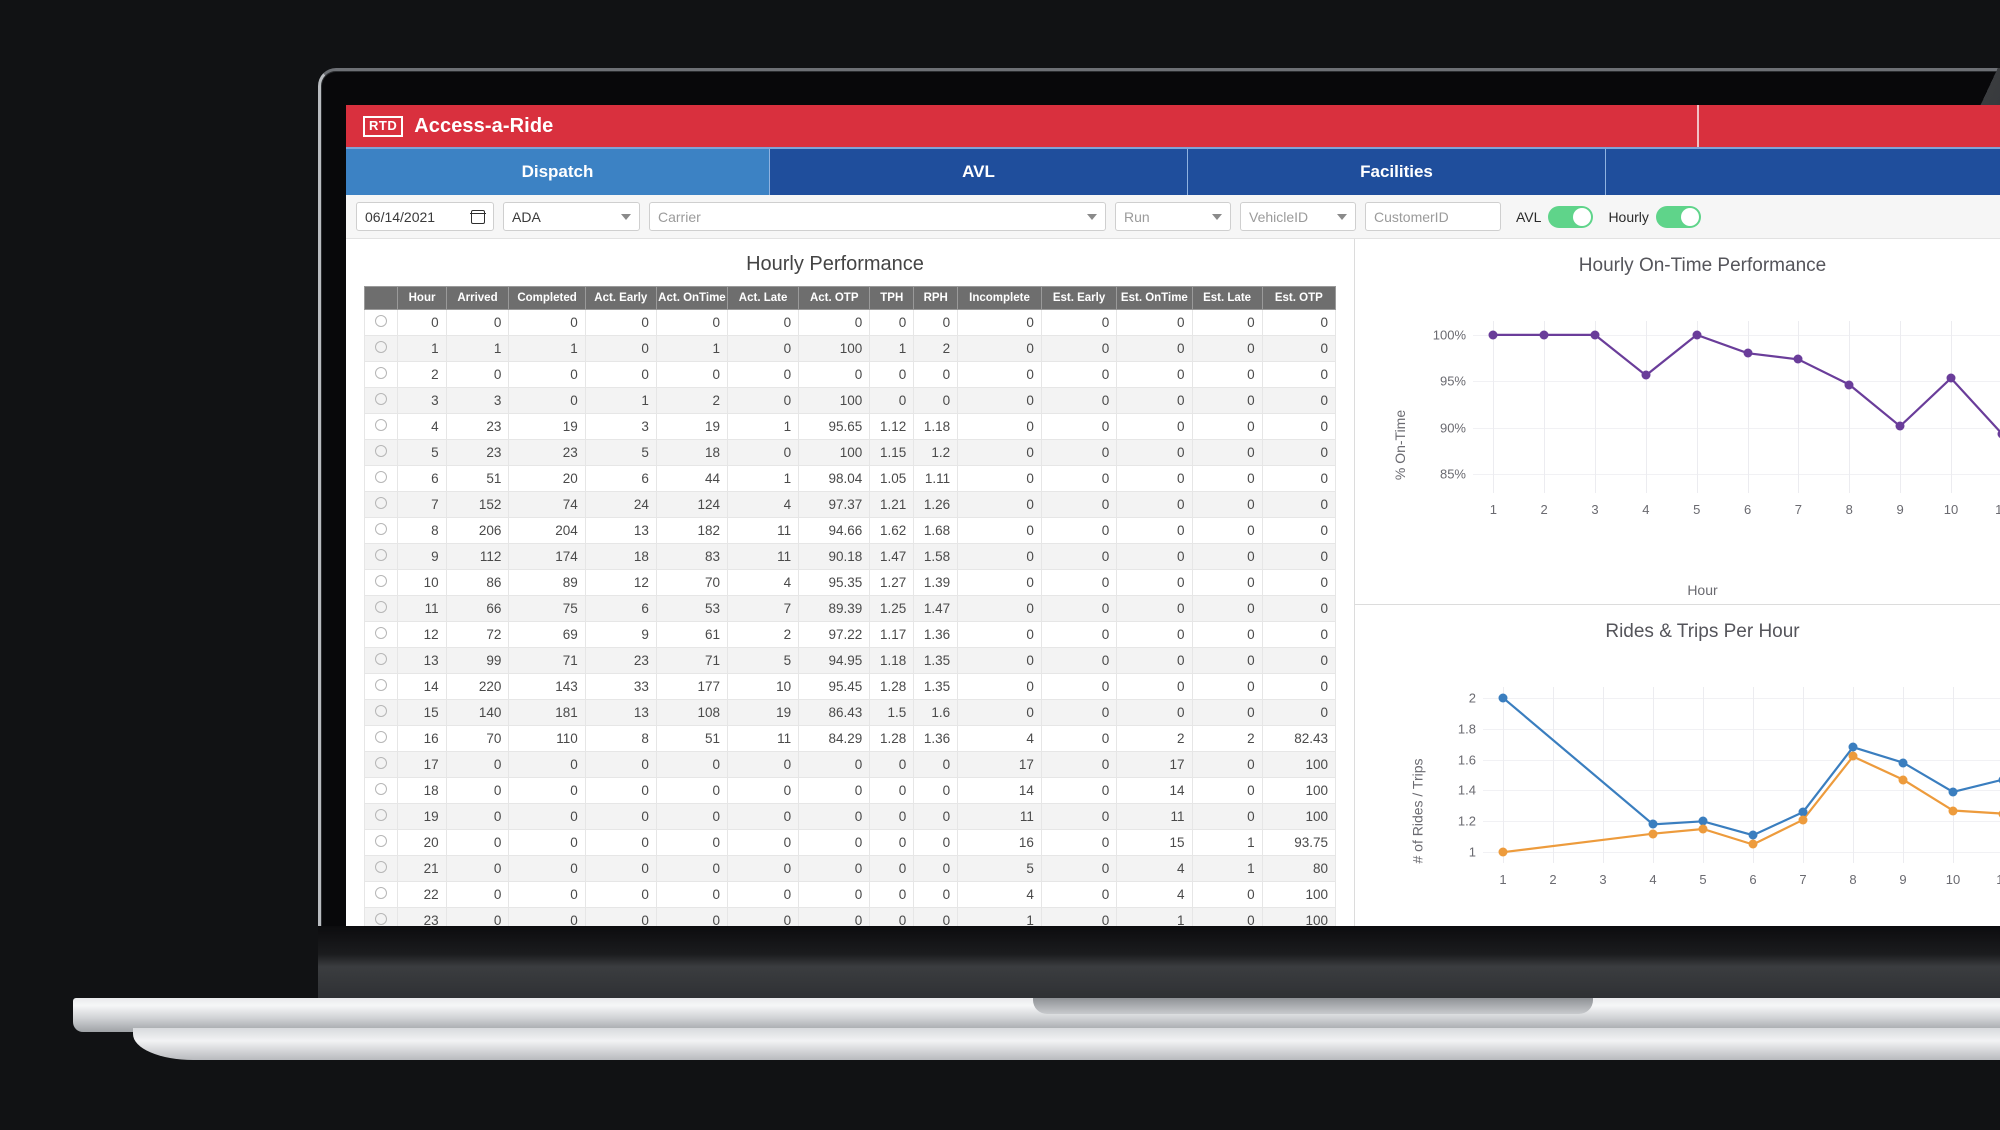  I want to click on column-header-act-otp: Act. OTP, so click(834, 298).